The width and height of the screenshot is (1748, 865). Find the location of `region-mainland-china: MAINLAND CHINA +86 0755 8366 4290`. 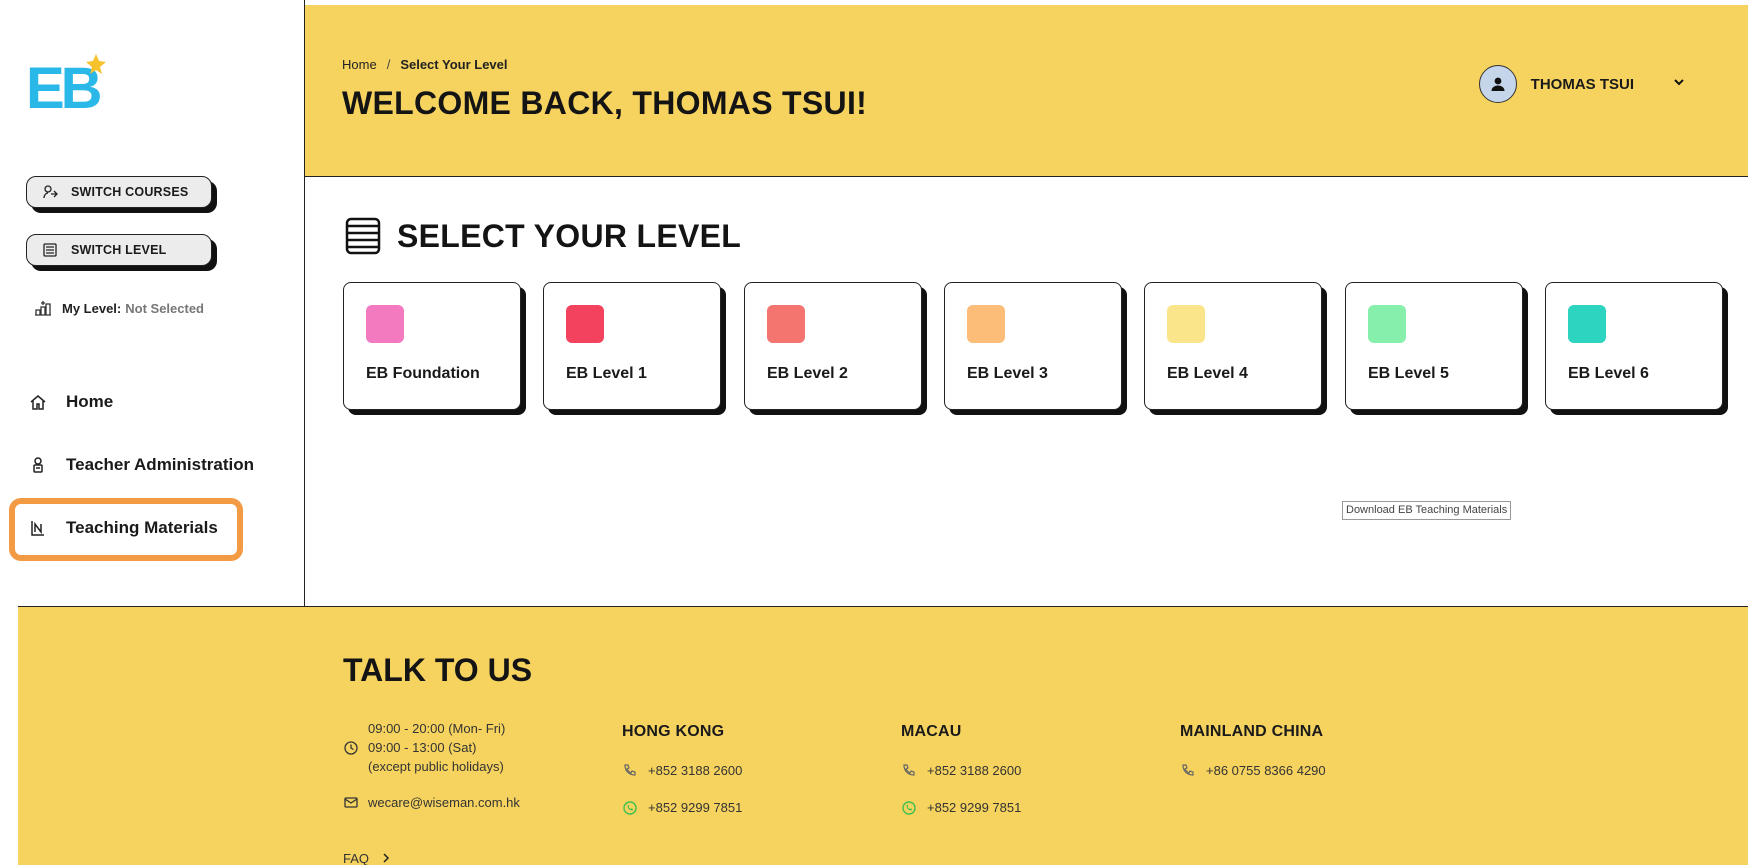

region-mainland-china: MAINLAND CHINA +86 0755 8366 4290 is located at coordinates (1253, 760).